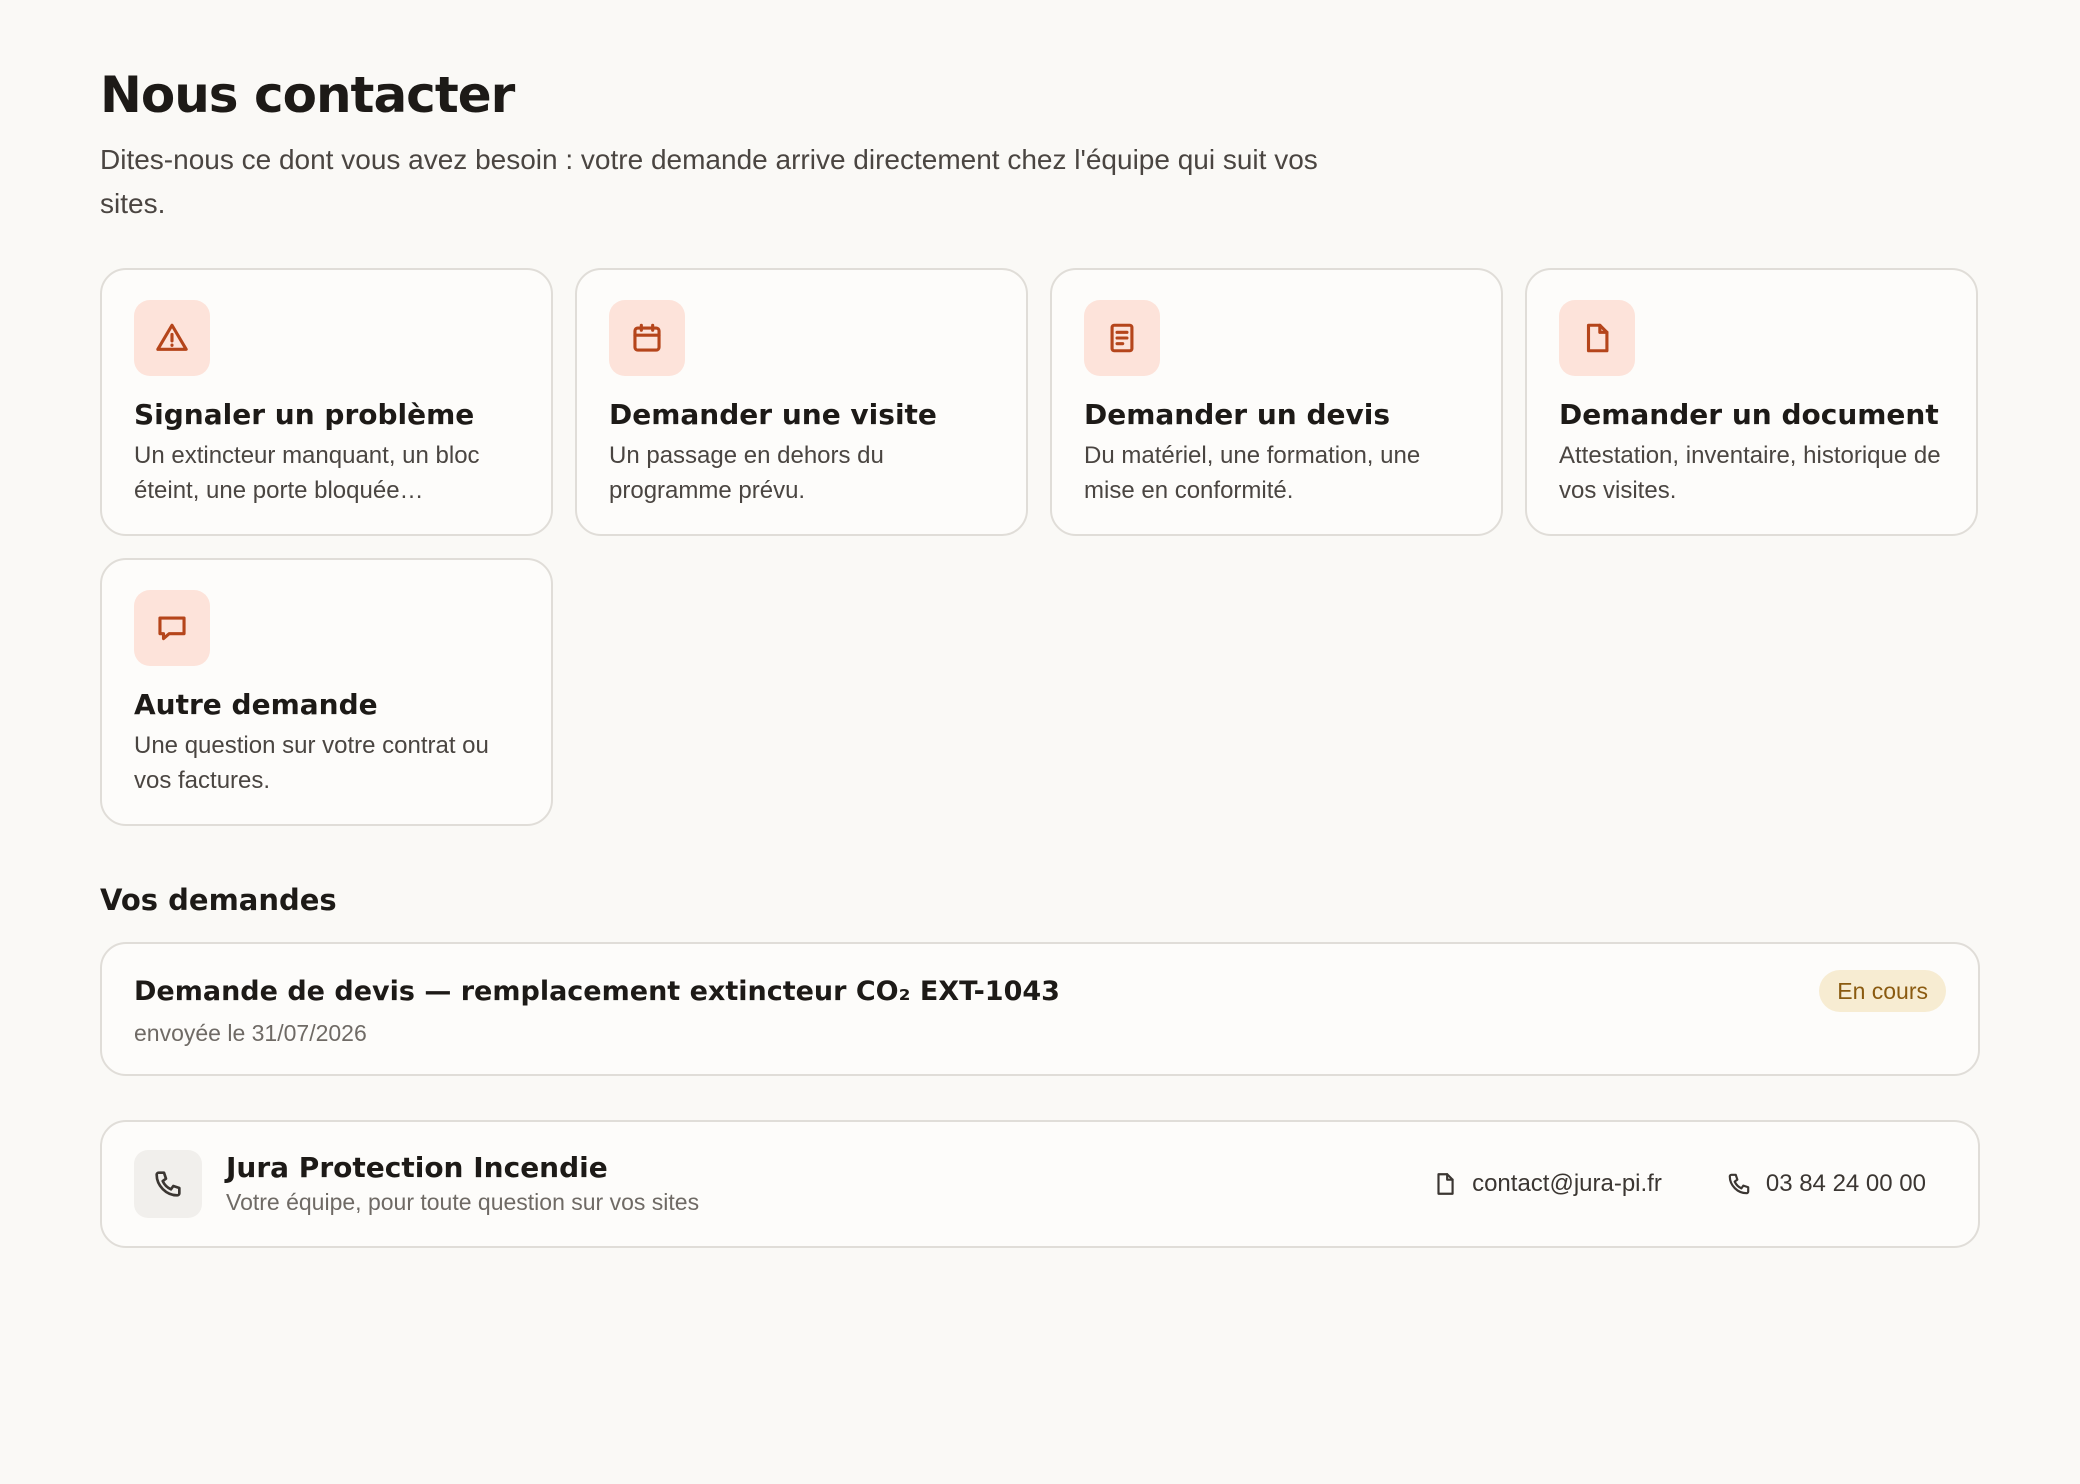 This screenshot has height=1484, width=2080. What do you see at coordinates (1567, 1183) in the screenshot?
I see `contact-email: contact@jura-pi.fr` at bounding box center [1567, 1183].